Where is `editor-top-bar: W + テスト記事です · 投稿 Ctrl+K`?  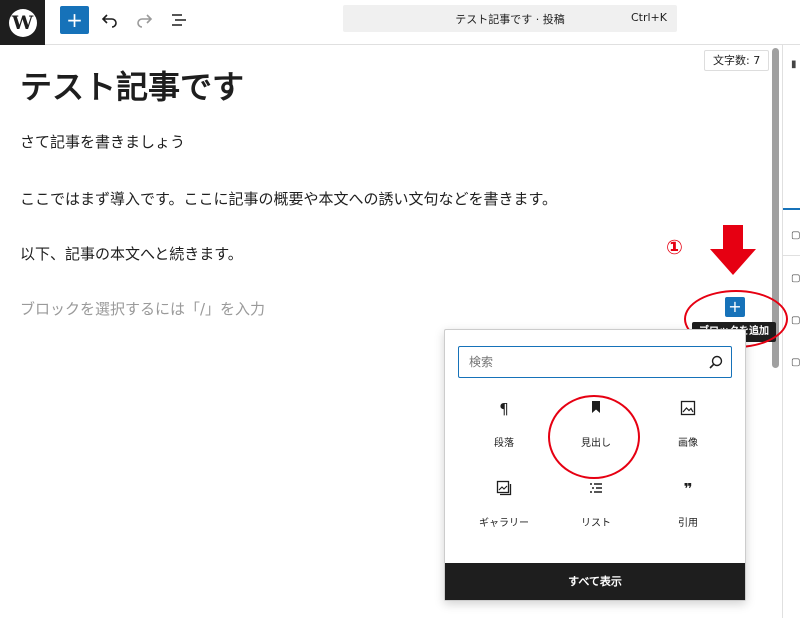
editor-top-bar: W + テスト記事です · 投稿 Ctrl+K is located at coordinates (400, 22).